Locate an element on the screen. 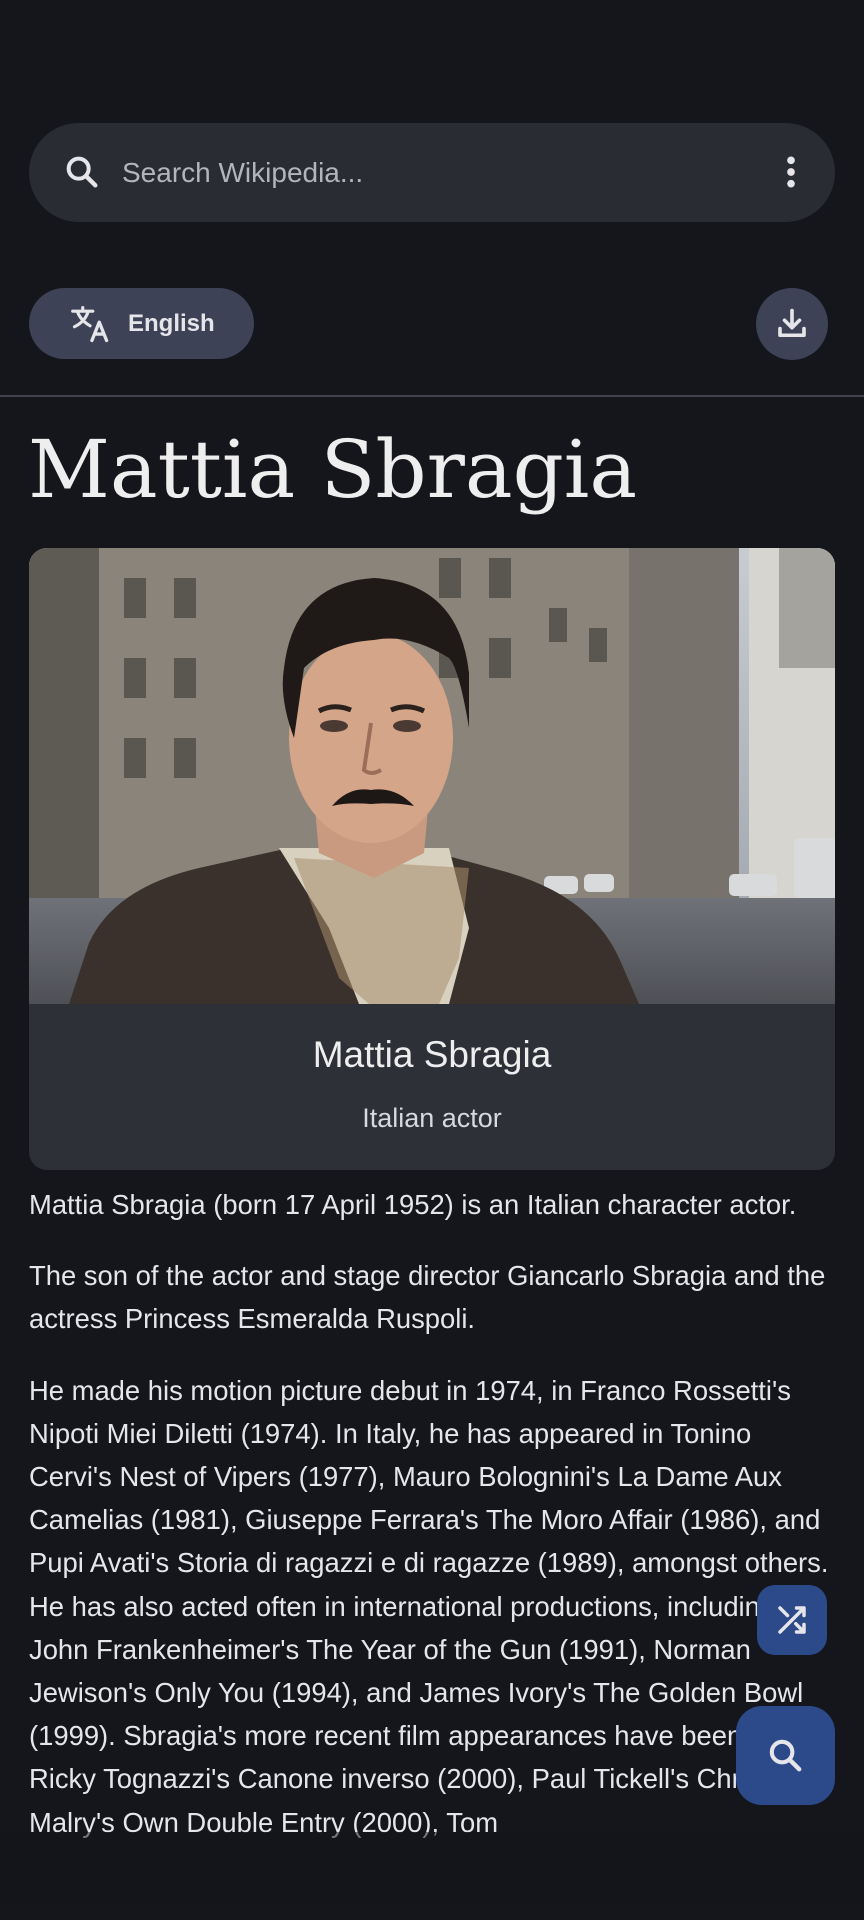 This screenshot has height=1920, width=864. header-divider is located at coordinates (432, 396).